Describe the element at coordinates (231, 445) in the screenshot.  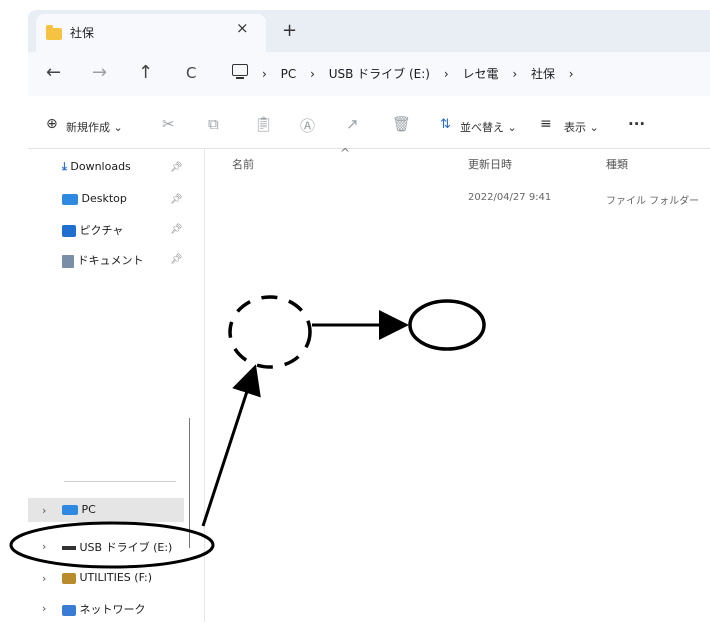
I see `annotation-arrow-up` at that location.